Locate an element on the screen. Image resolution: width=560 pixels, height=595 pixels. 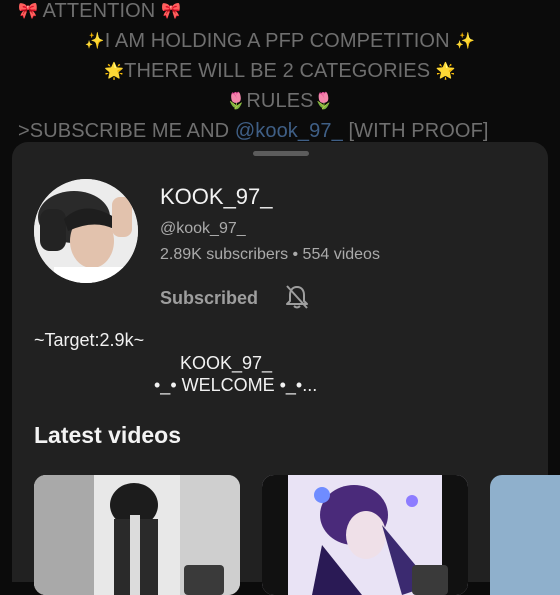
post-categories-text: THERE WILL BE 2 CATEGORIES is located at coordinates (277, 71).